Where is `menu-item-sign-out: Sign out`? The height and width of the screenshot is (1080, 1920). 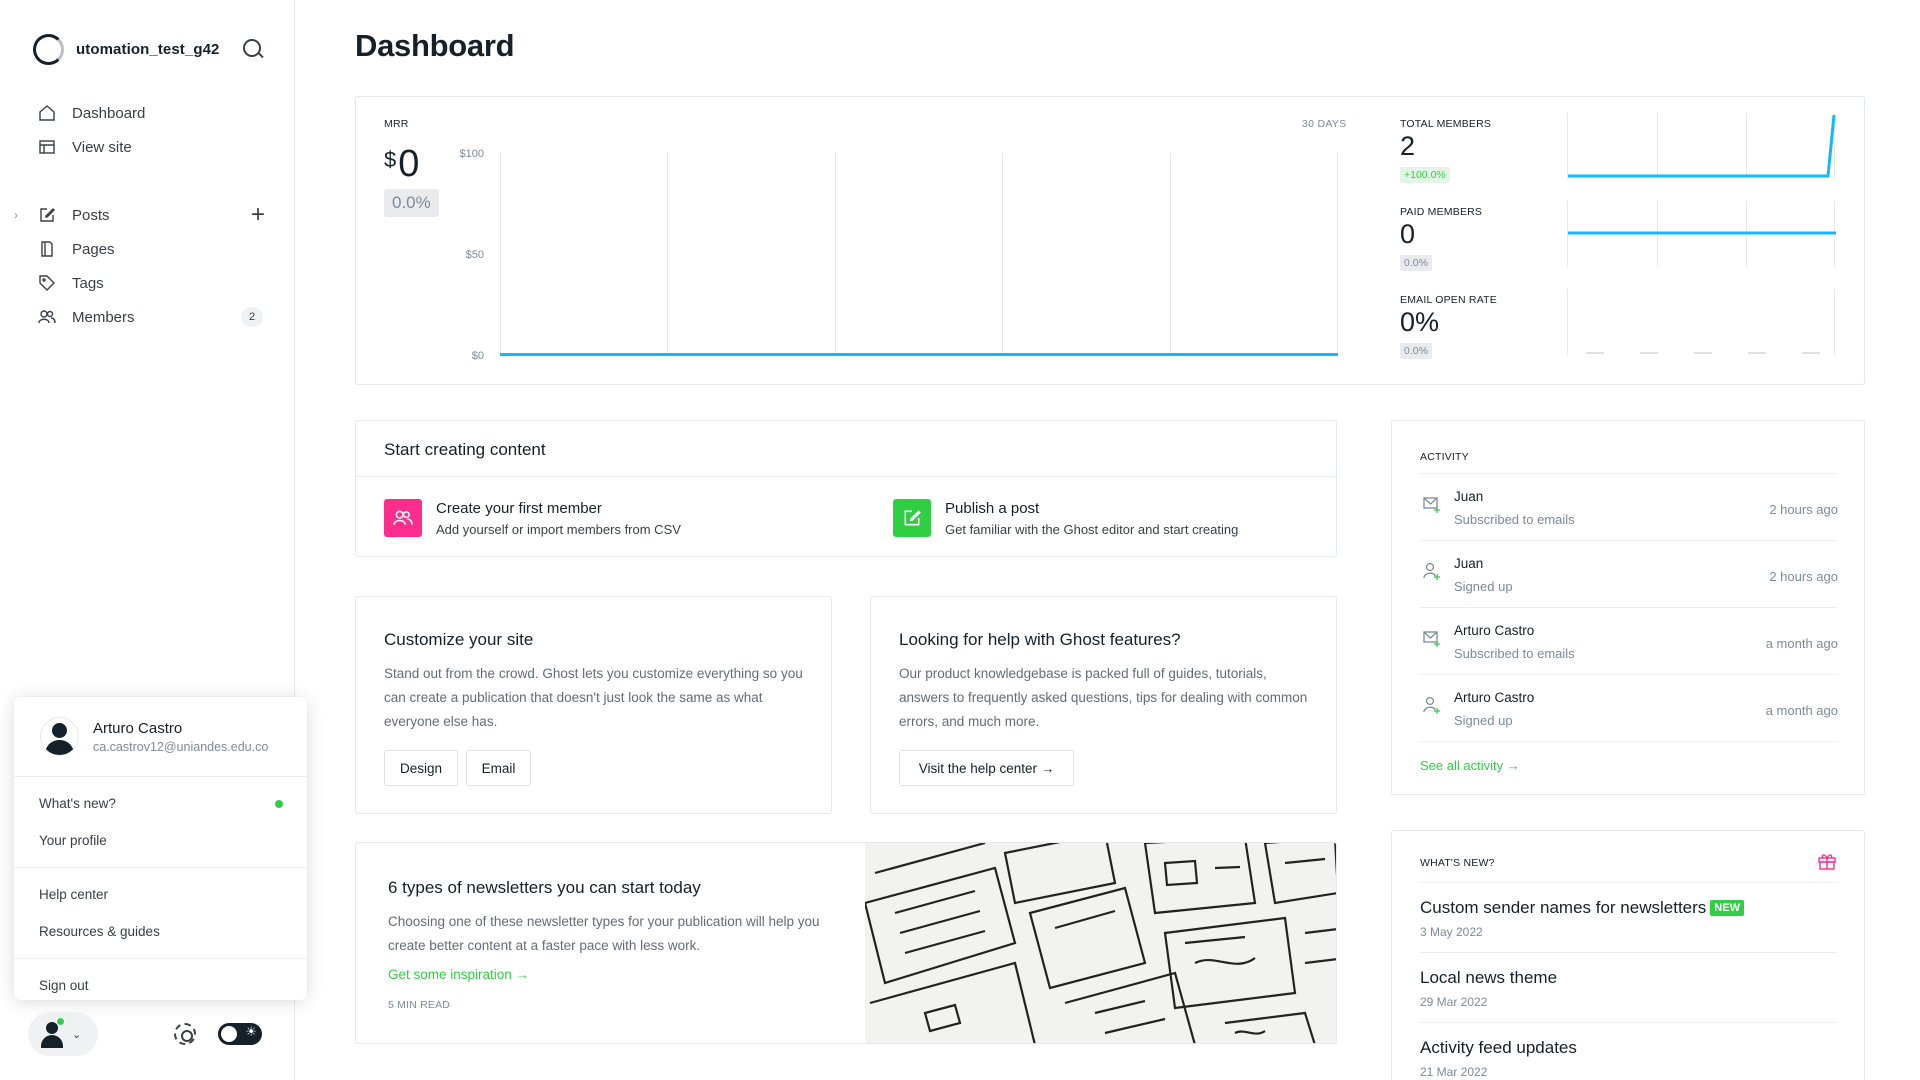 menu-item-sign-out: Sign out is located at coordinates (160, 985).